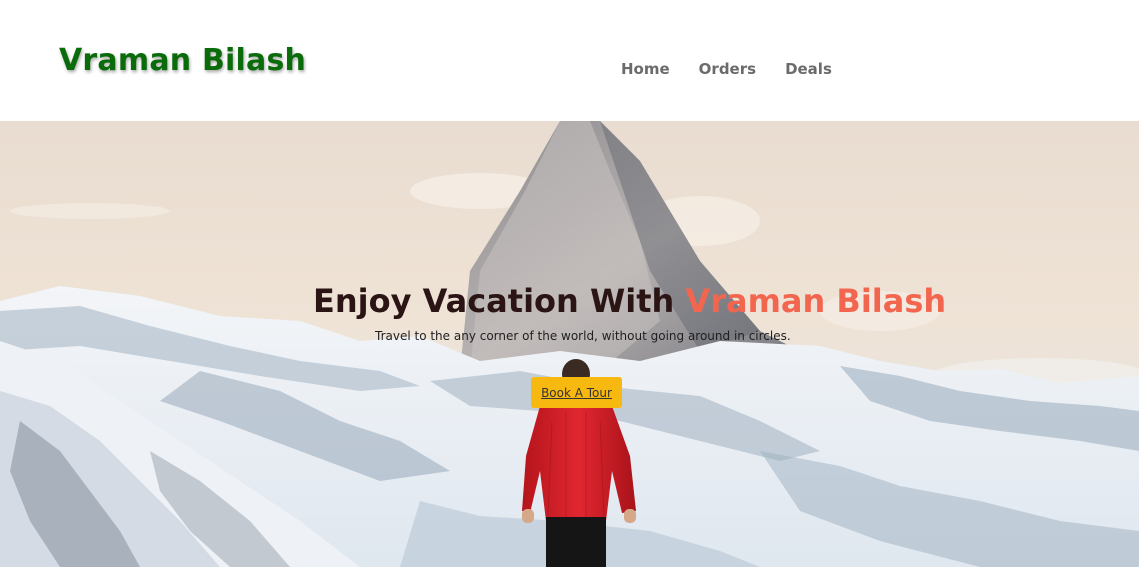  I want to click on nav-deals-link: Deals, so click(808, 69).